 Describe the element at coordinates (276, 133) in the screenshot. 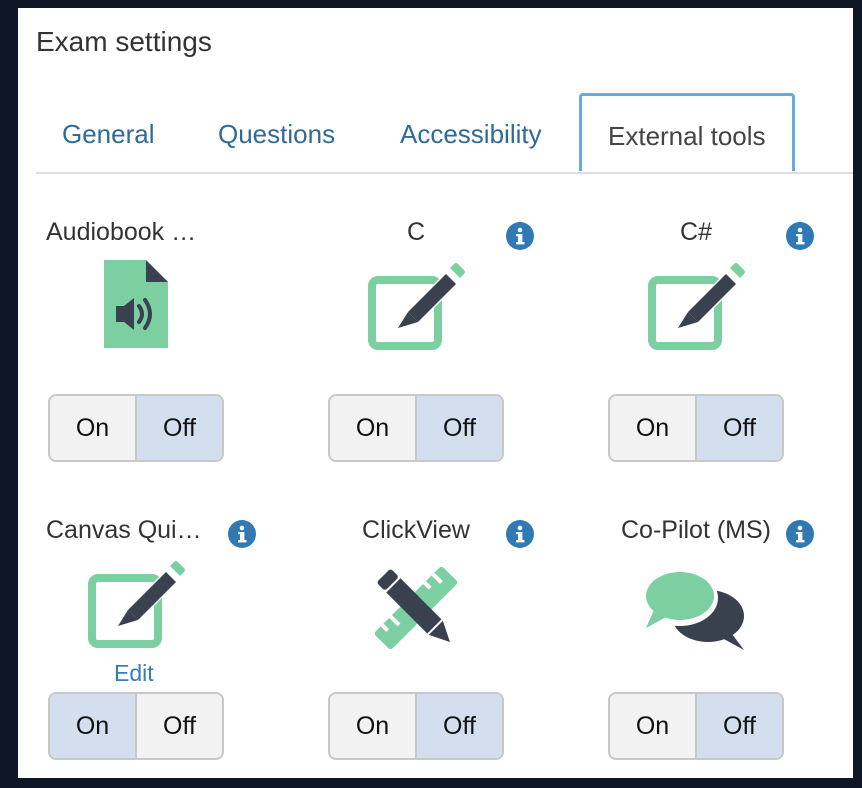

I see `tab-questions: Questions` at that location.